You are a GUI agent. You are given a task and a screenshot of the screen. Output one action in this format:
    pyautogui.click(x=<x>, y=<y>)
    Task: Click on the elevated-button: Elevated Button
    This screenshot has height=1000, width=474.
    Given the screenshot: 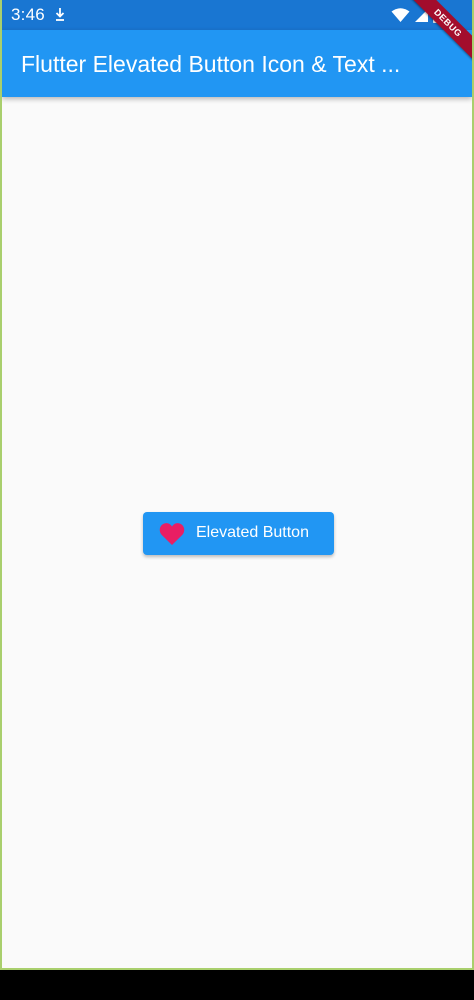 What is the action you would take?
    pyautogui.click(x=238, y=533)
    